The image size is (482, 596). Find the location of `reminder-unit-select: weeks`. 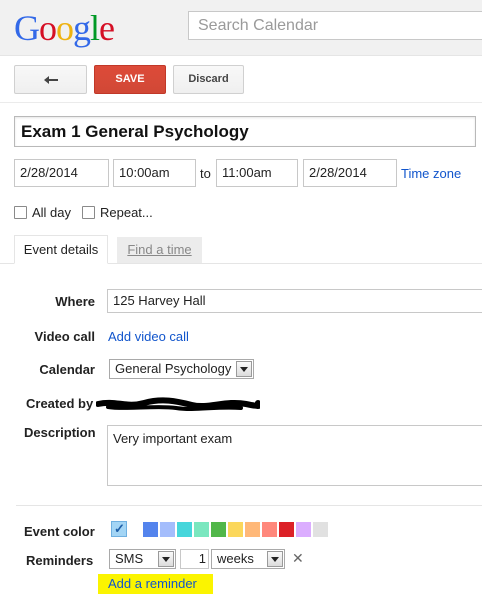

reminder-unit-select: weeks is located at coordinates (248, 559).